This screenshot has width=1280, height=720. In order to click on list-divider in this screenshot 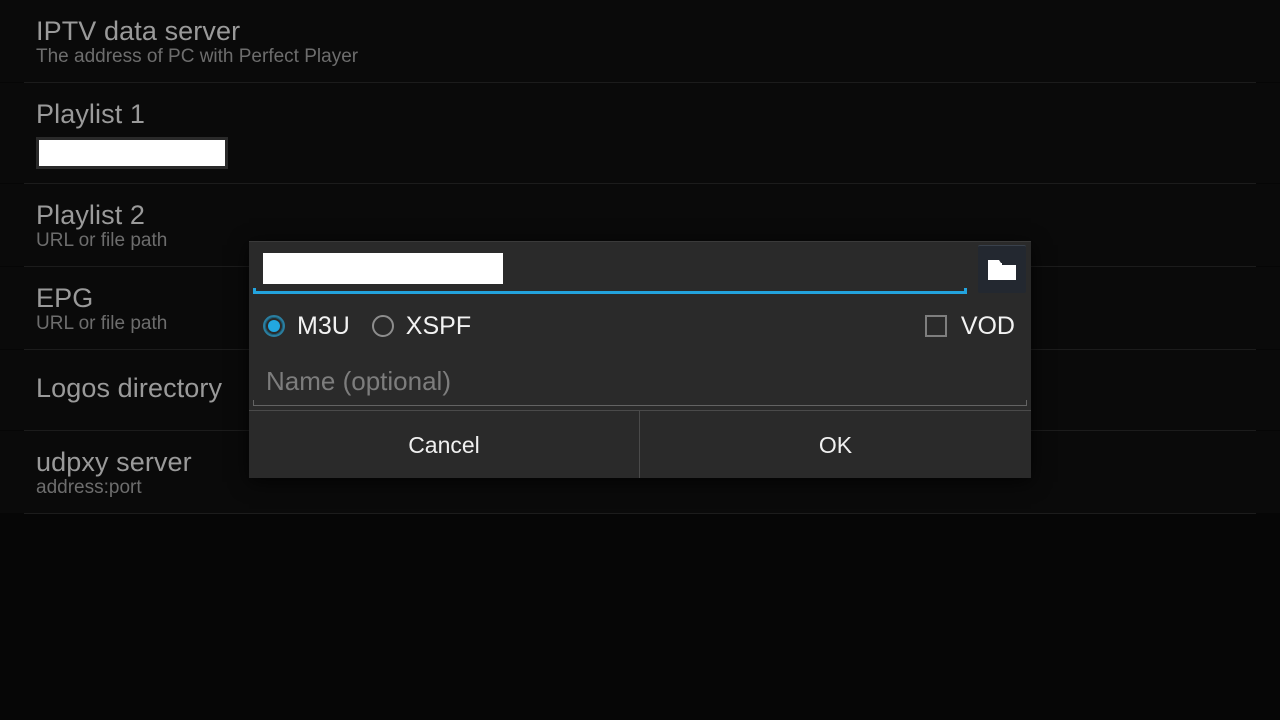, I will do `click(640, 513)`.